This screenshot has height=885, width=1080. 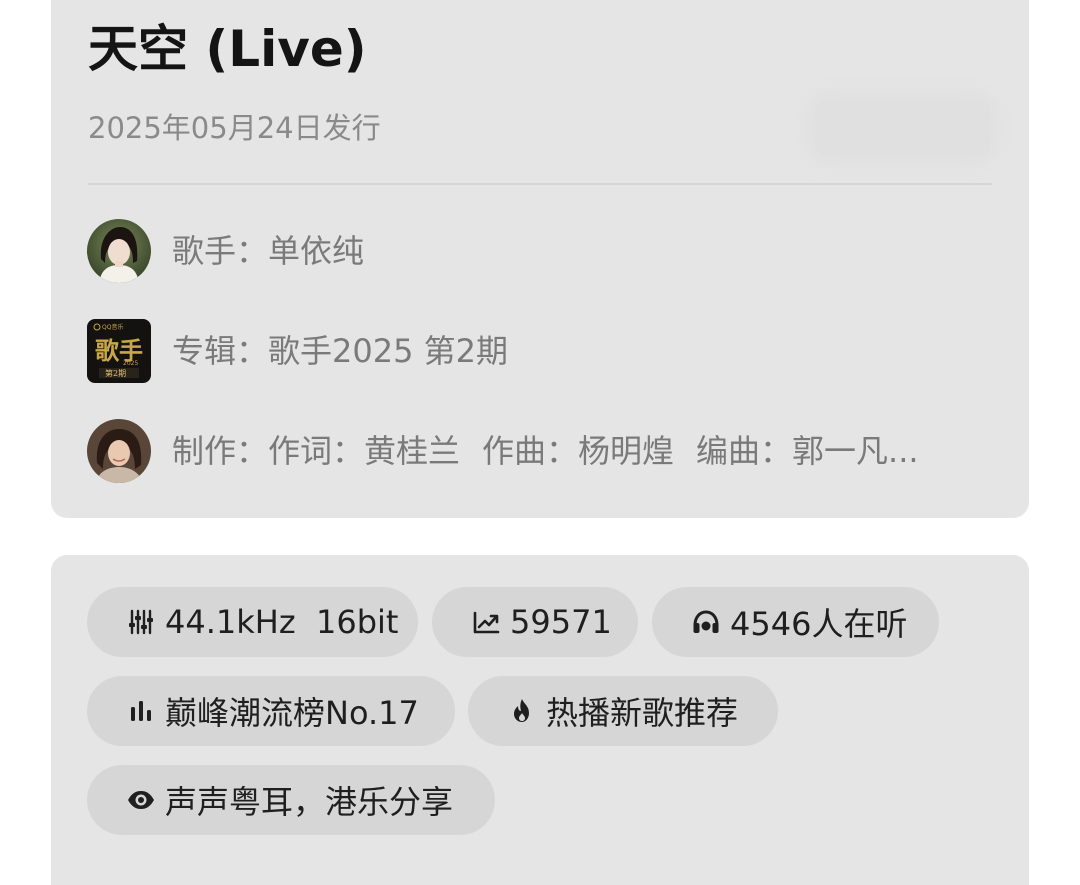 What do you see at coordinates (141, 622) in the screenshot?
I see `equalizer-icon` at bounding box center [141, 622].